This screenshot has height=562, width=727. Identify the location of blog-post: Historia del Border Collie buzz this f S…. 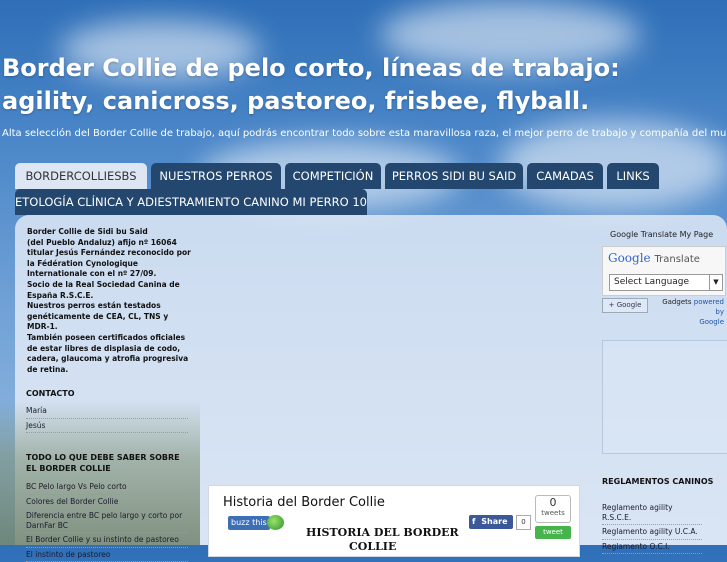
(394, 521).